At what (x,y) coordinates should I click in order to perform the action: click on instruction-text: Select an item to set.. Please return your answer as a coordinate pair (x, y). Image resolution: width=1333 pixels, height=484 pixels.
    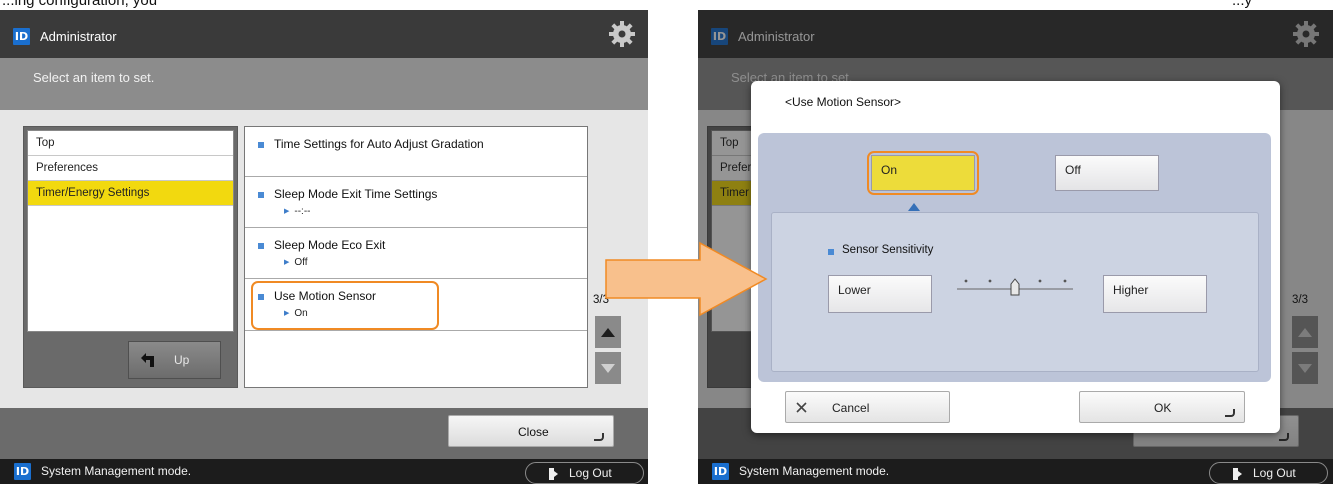
    Looking at the image, I should click on (94, 77).